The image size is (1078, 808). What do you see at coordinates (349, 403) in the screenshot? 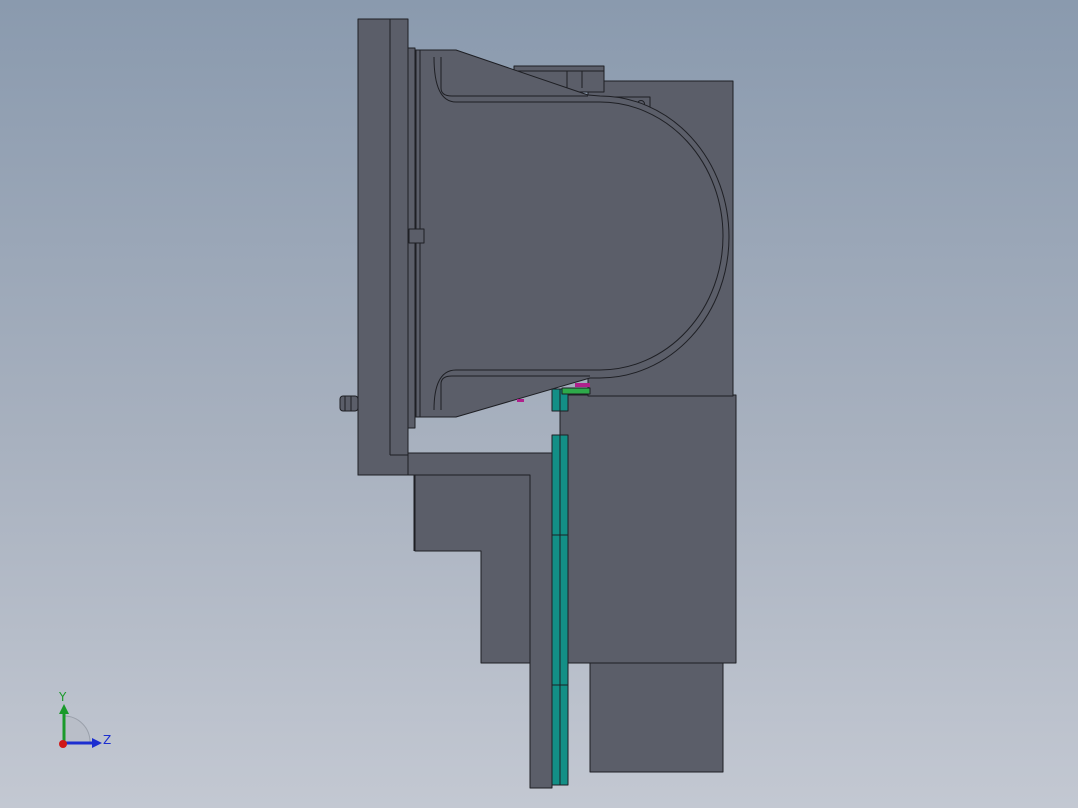
I see `side-fitting` at bounding box center [349, 403].